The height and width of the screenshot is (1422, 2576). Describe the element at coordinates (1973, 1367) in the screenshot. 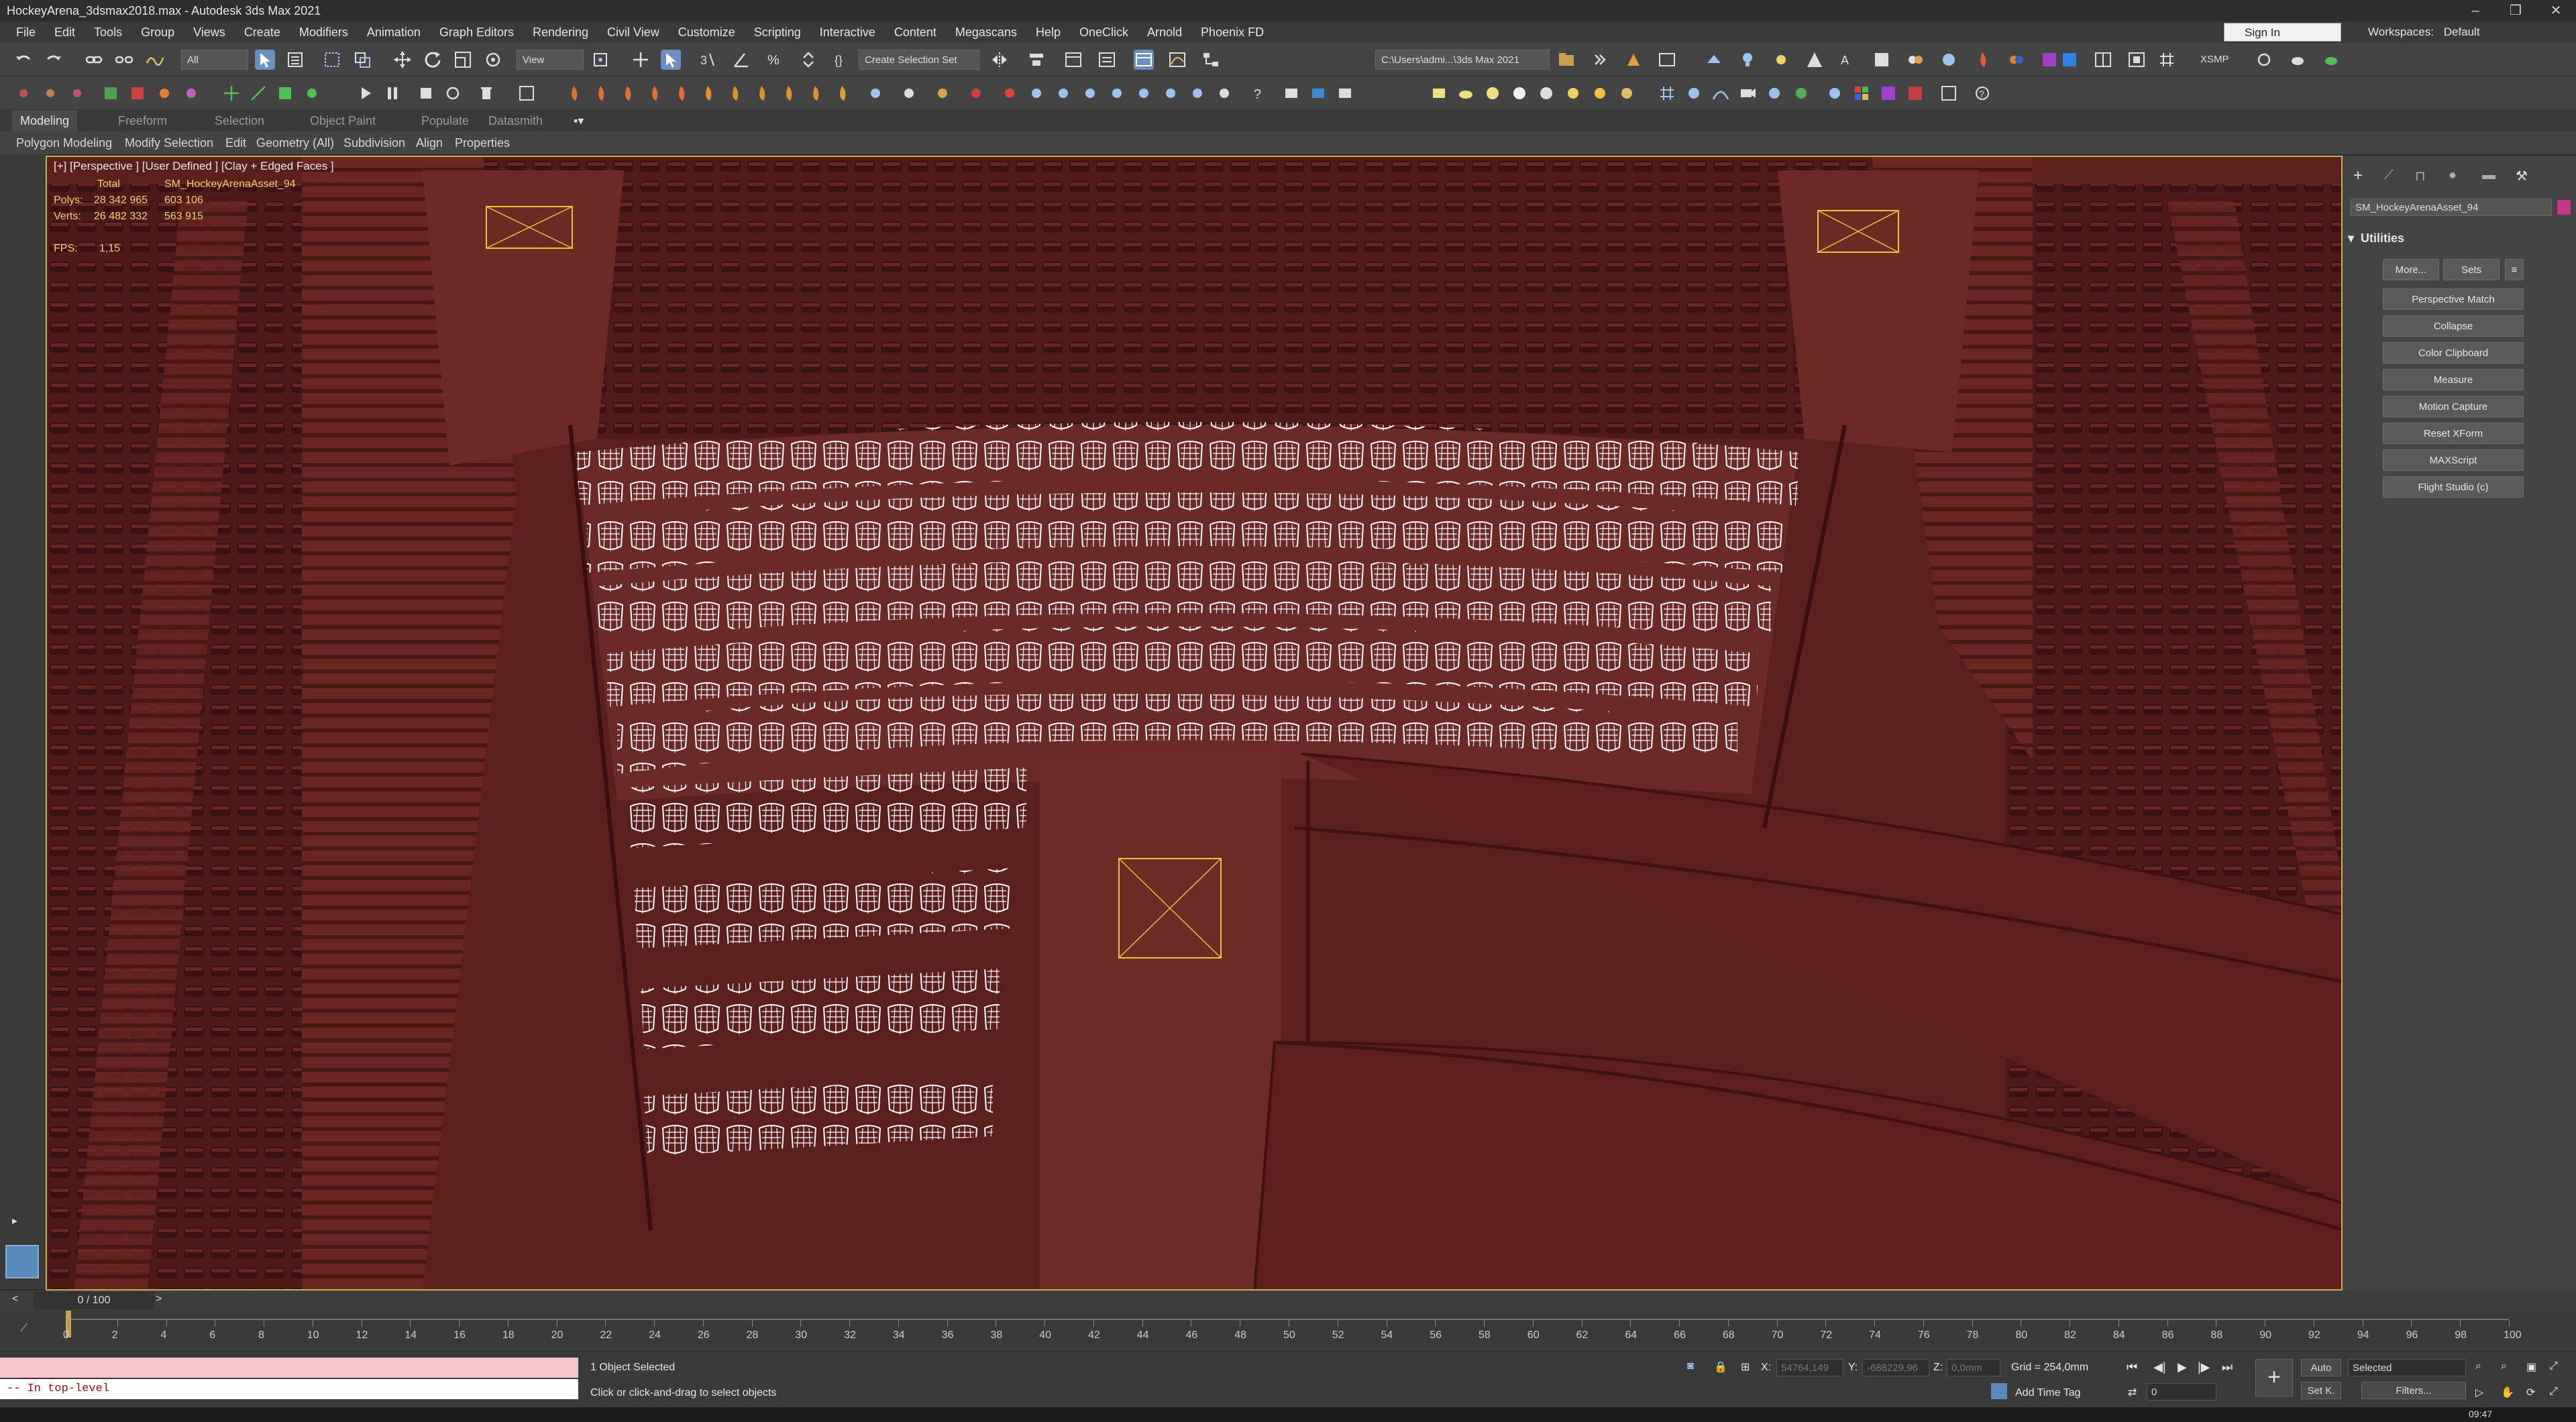

I see `z-coordinate-field: 0,0mm` at that location.